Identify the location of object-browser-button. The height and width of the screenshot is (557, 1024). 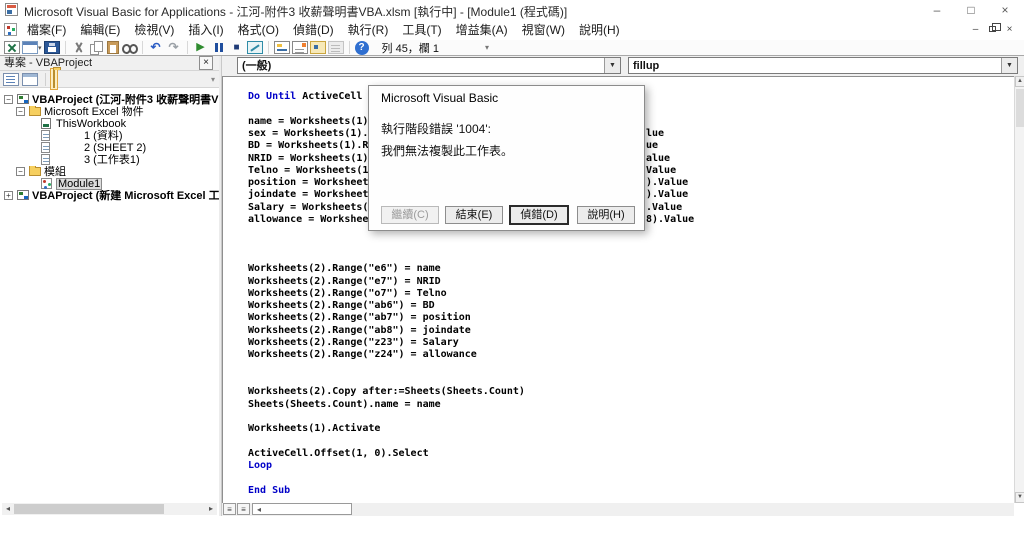
(317, 47).